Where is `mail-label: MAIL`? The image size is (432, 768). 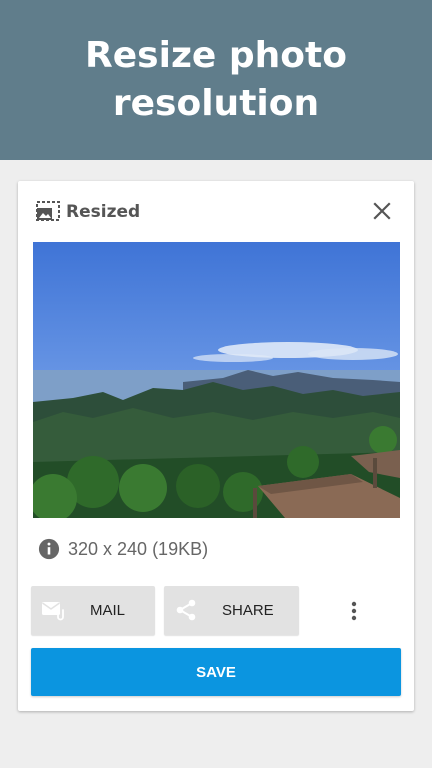
mail-label: MAIL is located at coordinates (108, 610).